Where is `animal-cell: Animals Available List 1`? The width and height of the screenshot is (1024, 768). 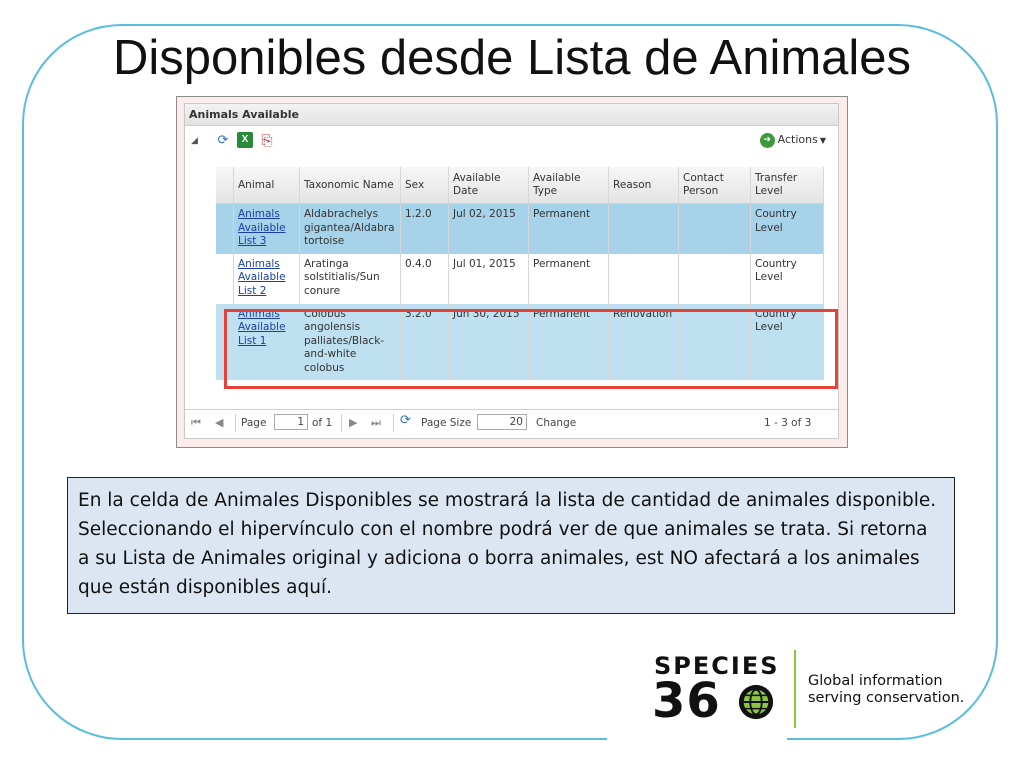 animal-cell: Animals Available List 1 is located at coordinates (266, 341).